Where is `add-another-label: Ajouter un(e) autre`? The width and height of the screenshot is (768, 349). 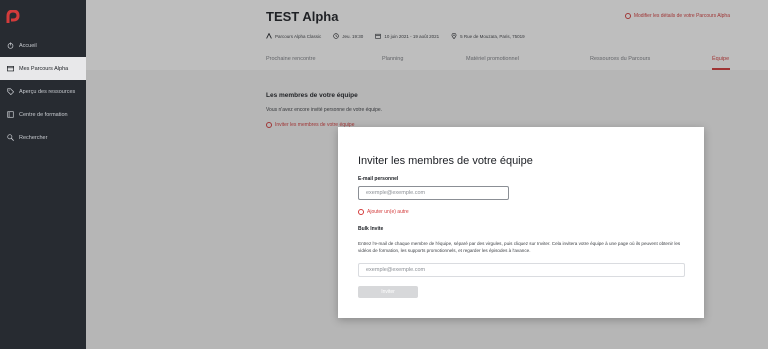
add-another-label: Ajouter un(e) autre is located at coordinates (388, 212).